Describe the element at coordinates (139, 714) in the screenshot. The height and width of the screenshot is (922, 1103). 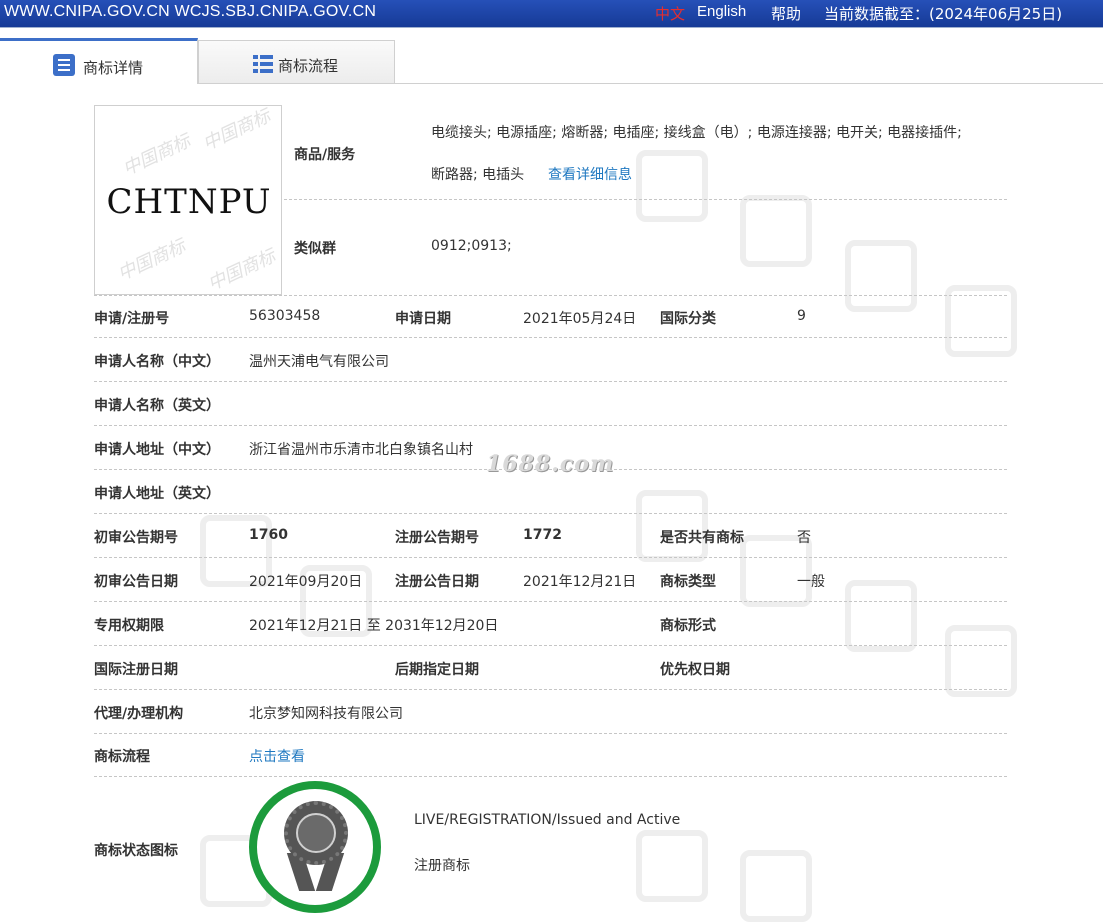
I see `agent-label: 代理/办理机构` at that location.